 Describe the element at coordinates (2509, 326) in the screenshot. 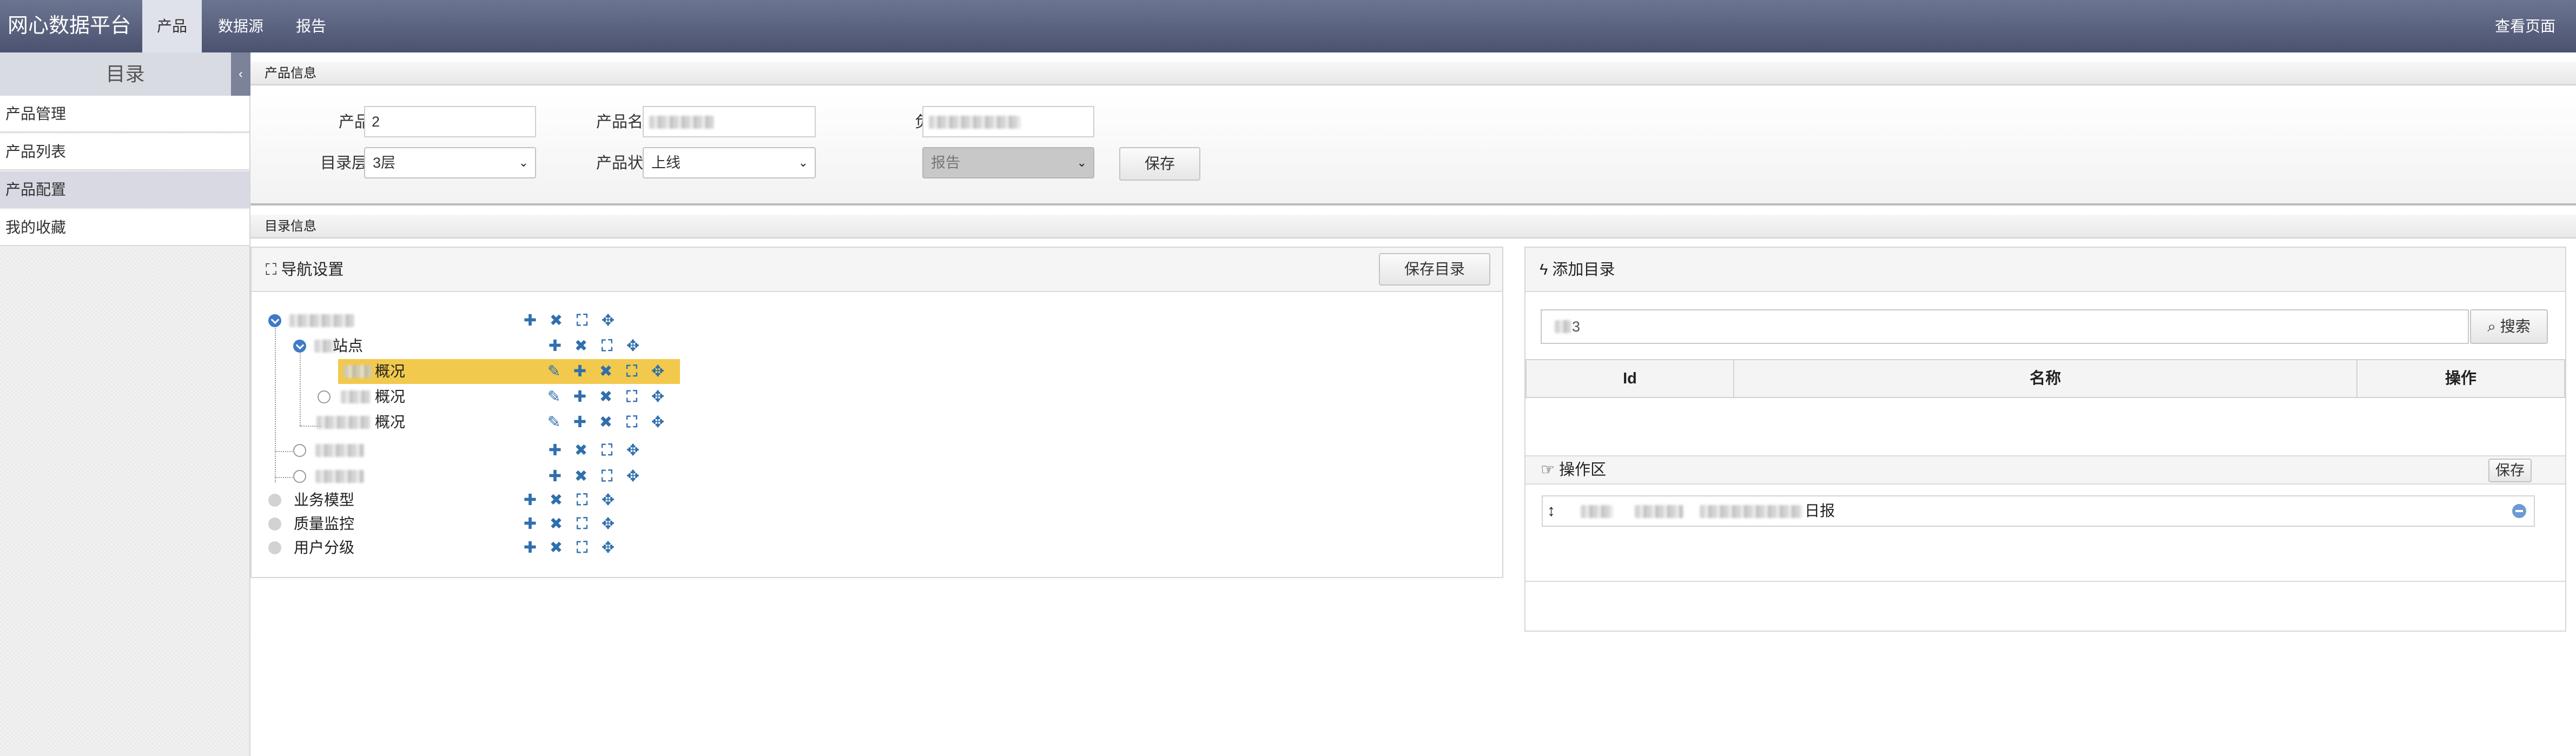

I see `search-button: ⌕ 搜索` at that location.